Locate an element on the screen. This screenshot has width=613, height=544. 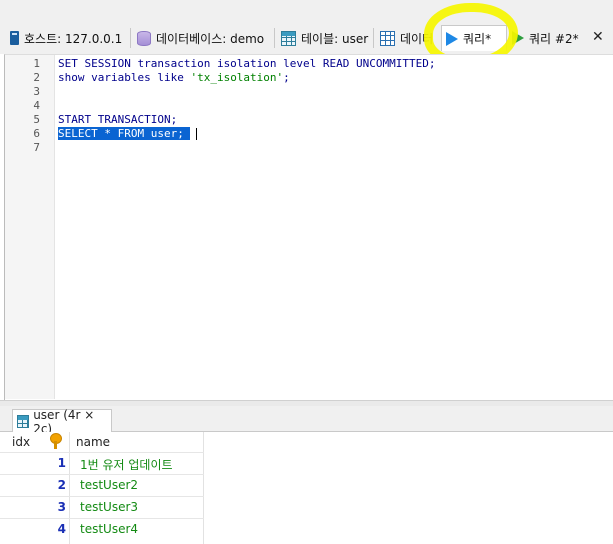
cell-name: 1번 유저 업데이트 is located at coordinates (126, 464).